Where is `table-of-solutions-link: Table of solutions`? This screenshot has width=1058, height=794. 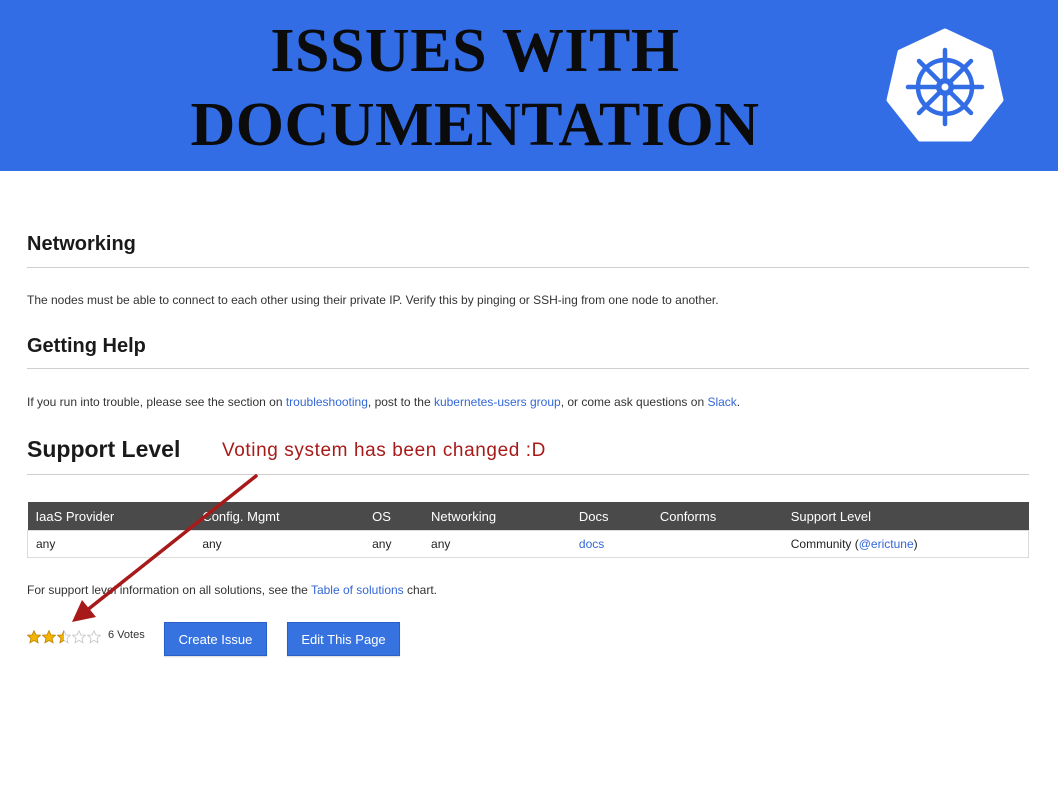 table-of-solutions-link: Table of solutions is located at coordinates (357, 590).